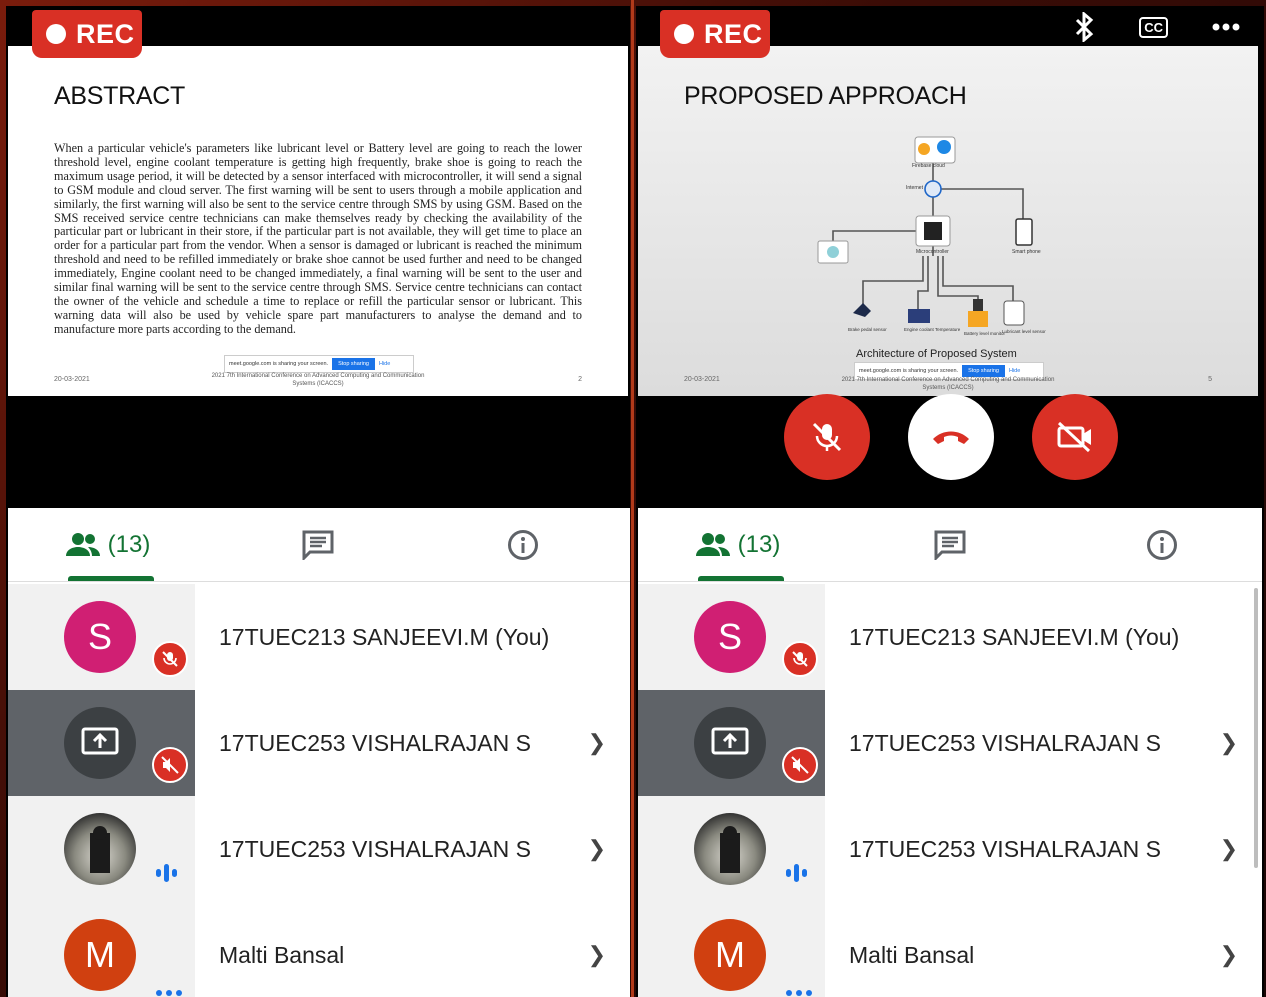 This screenshot has height=997, width=1266. What do you see at coordinates (741, 578) in the screenshot?
I see `active-tab-indicator` at bounding box center [741, 578].